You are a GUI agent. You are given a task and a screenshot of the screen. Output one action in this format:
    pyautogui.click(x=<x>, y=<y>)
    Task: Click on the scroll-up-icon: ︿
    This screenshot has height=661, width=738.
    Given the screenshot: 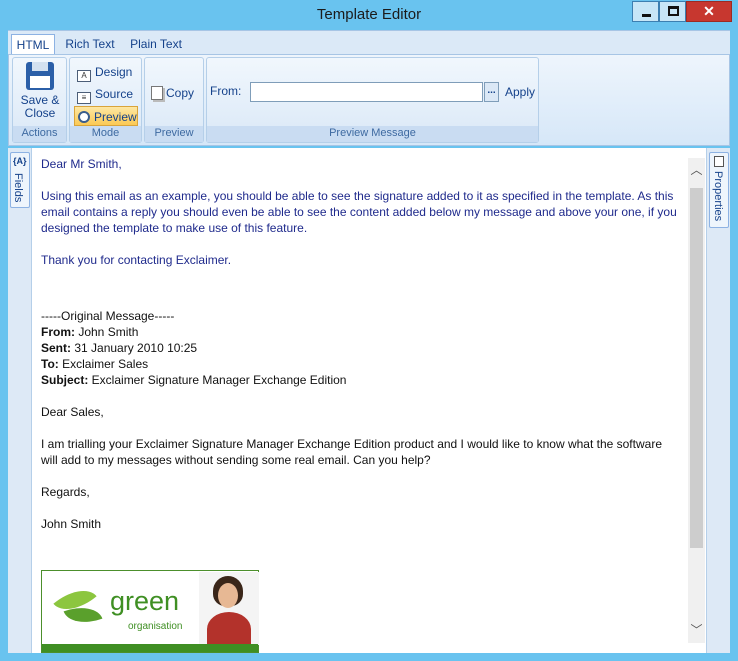 What is the action you would take?
    pyautogui.click(x=696, y=170)
    